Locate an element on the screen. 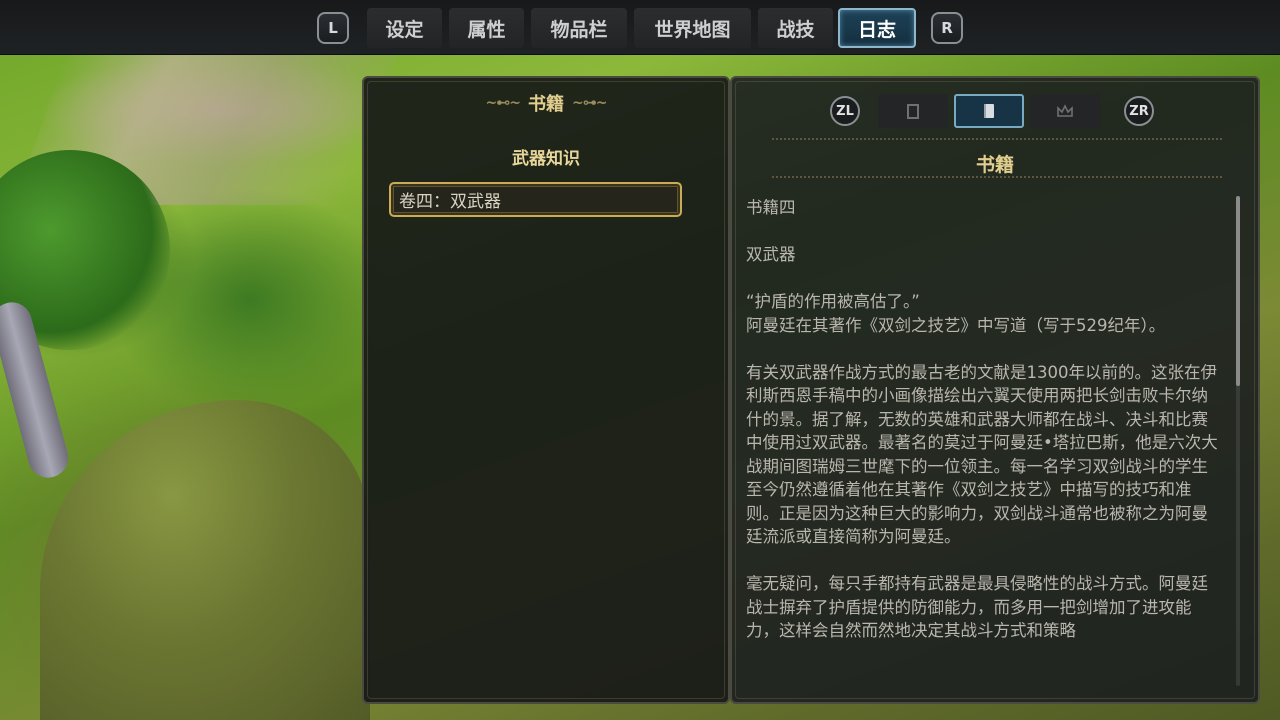  text-scrollbar is located at coordinates (1238, 441).